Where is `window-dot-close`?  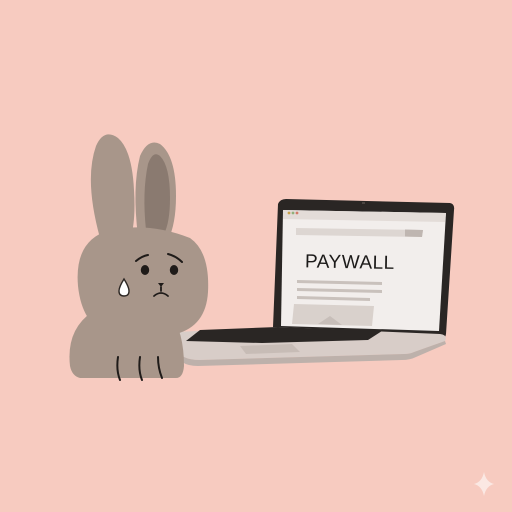
window-dot-close is located at coordinates (289, 213).